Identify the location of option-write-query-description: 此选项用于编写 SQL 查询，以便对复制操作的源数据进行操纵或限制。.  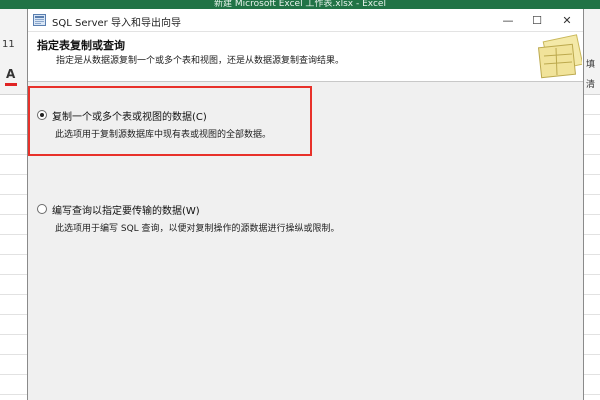
(197, 229).